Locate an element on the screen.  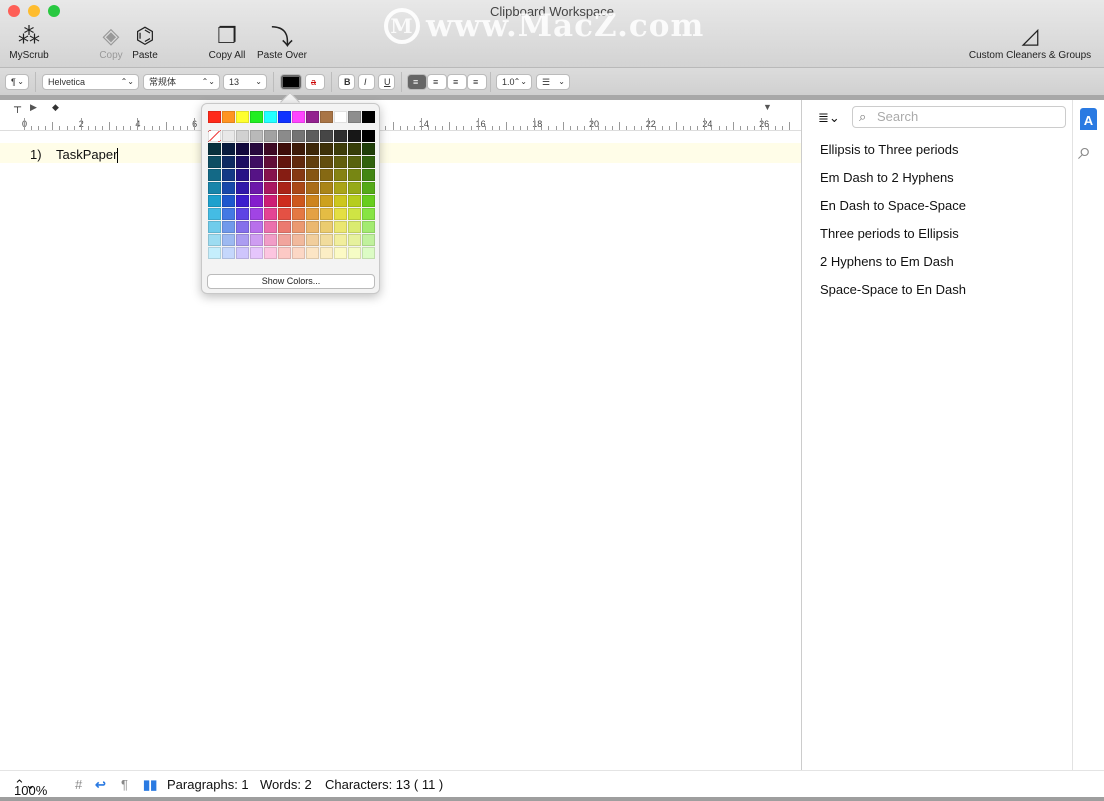
stats-chart-icon: ▮▮ is located at coordinates (150, 785).